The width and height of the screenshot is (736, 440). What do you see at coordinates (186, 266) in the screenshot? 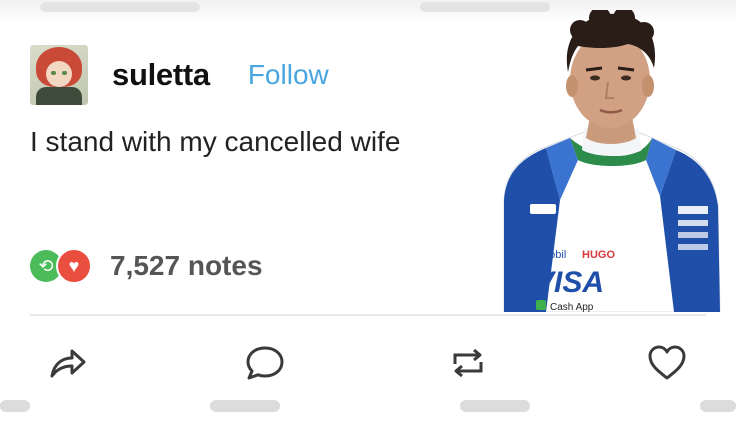
I see `notes-count: 7,527 notes` at bounding box center [186, 266].